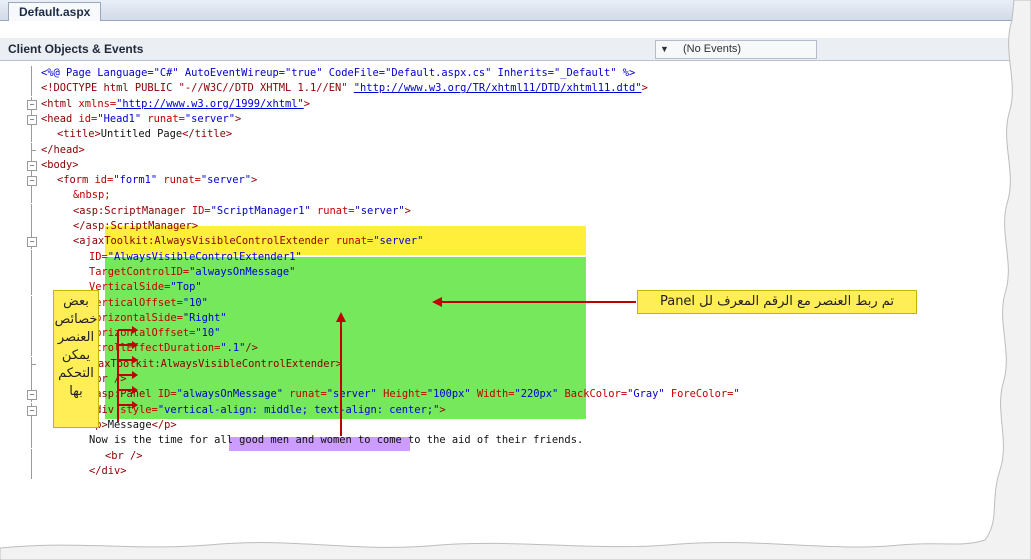 Image resolution: width=1031 pixels, height=560 pixels. What do you see at coordinates (128, 367) in the screenshot?
I see `property-arrows` at bounding box center [128, 367].